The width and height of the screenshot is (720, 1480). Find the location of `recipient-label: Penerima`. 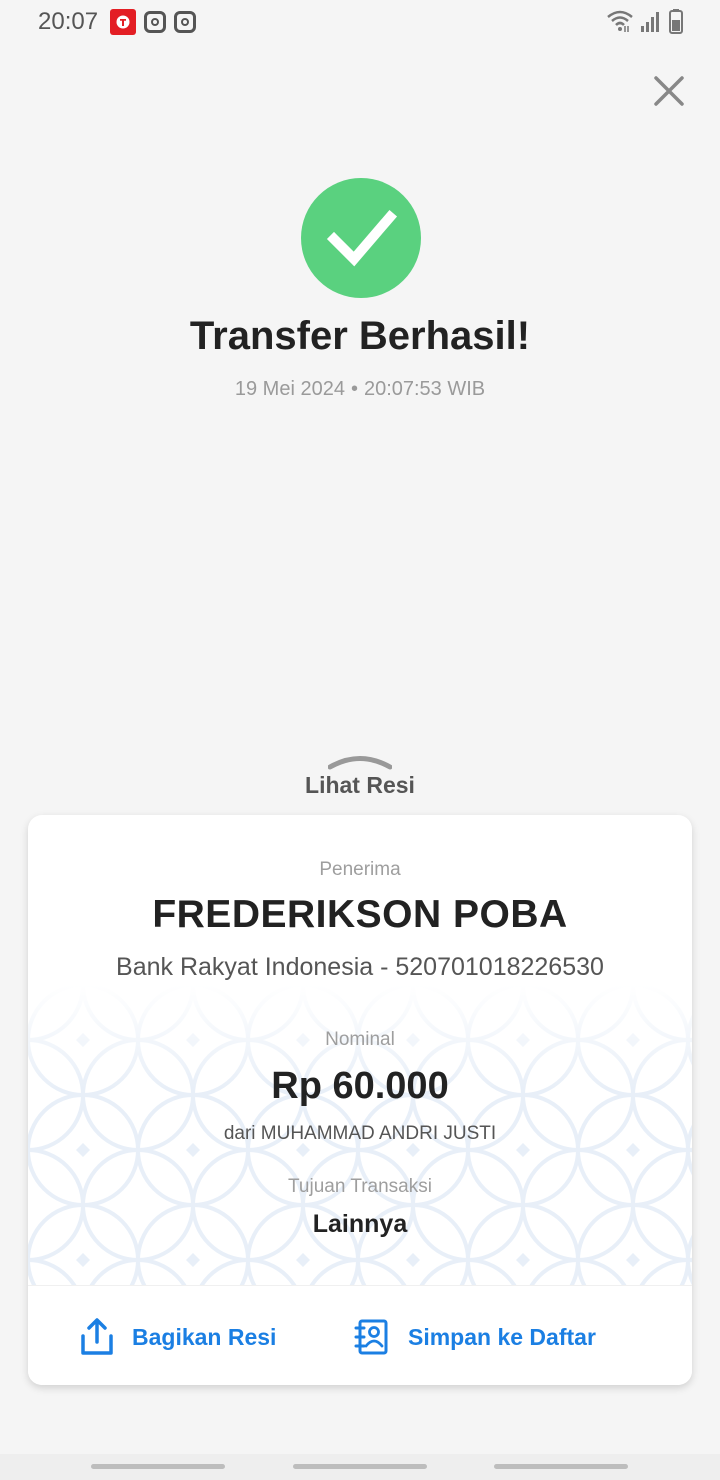

recipient-label: Penerima is located at coordinates (360, 869).